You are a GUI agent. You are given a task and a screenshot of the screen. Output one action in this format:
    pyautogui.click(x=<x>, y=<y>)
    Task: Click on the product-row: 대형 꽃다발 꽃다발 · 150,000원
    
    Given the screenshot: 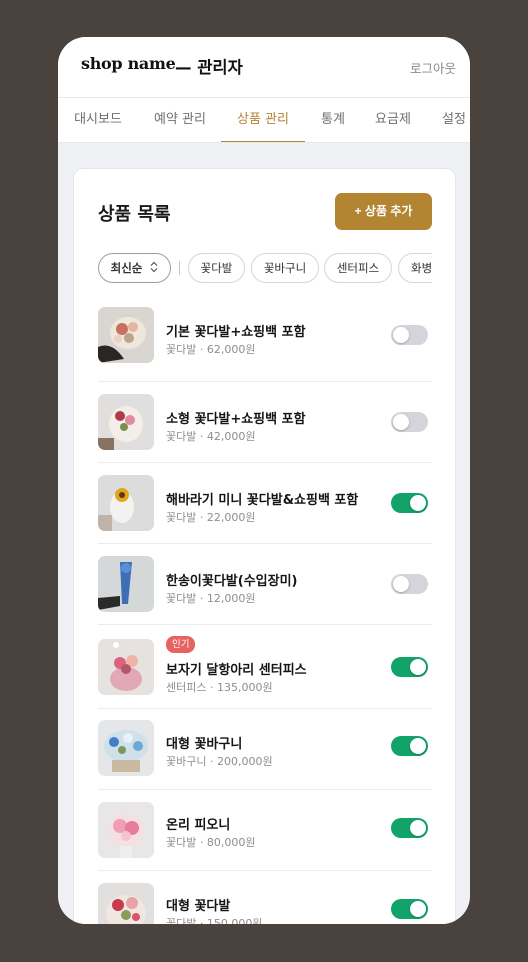 What is the action you would take?
    pyautogui.click(x=265, y=897)
    